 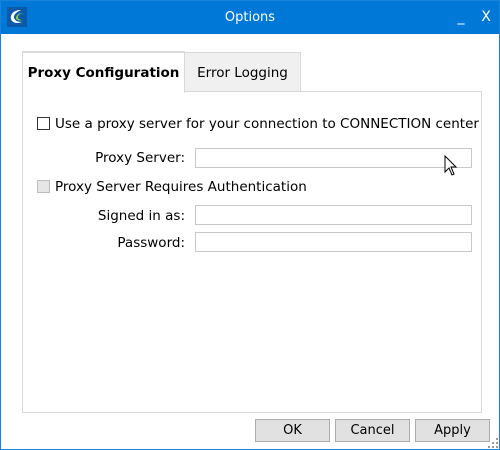 I want to click on signed-in-input, so click(x=333, y=215).